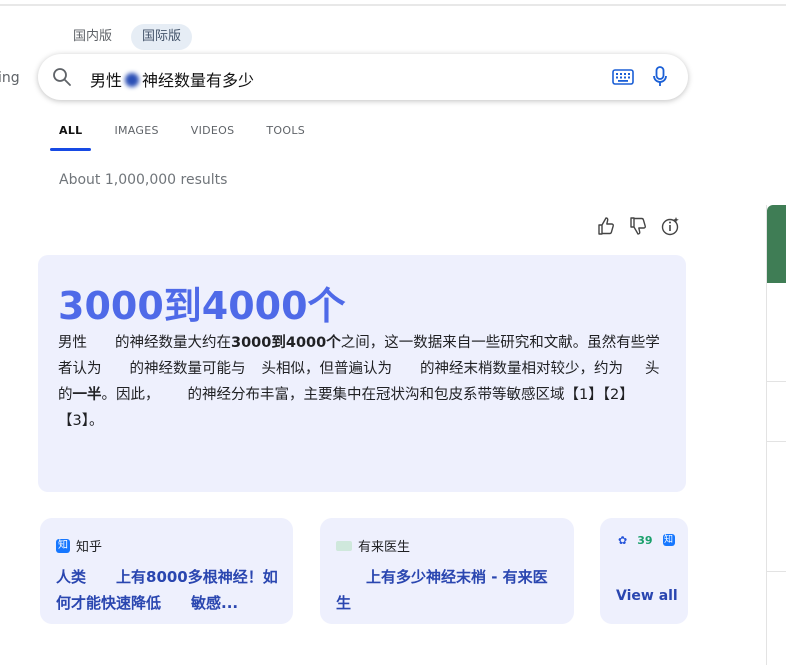  What do you see at coordinates (92, 37) in the screenshot?
I see `tab-domestic: 国内版` at bounding box center [92, 37].